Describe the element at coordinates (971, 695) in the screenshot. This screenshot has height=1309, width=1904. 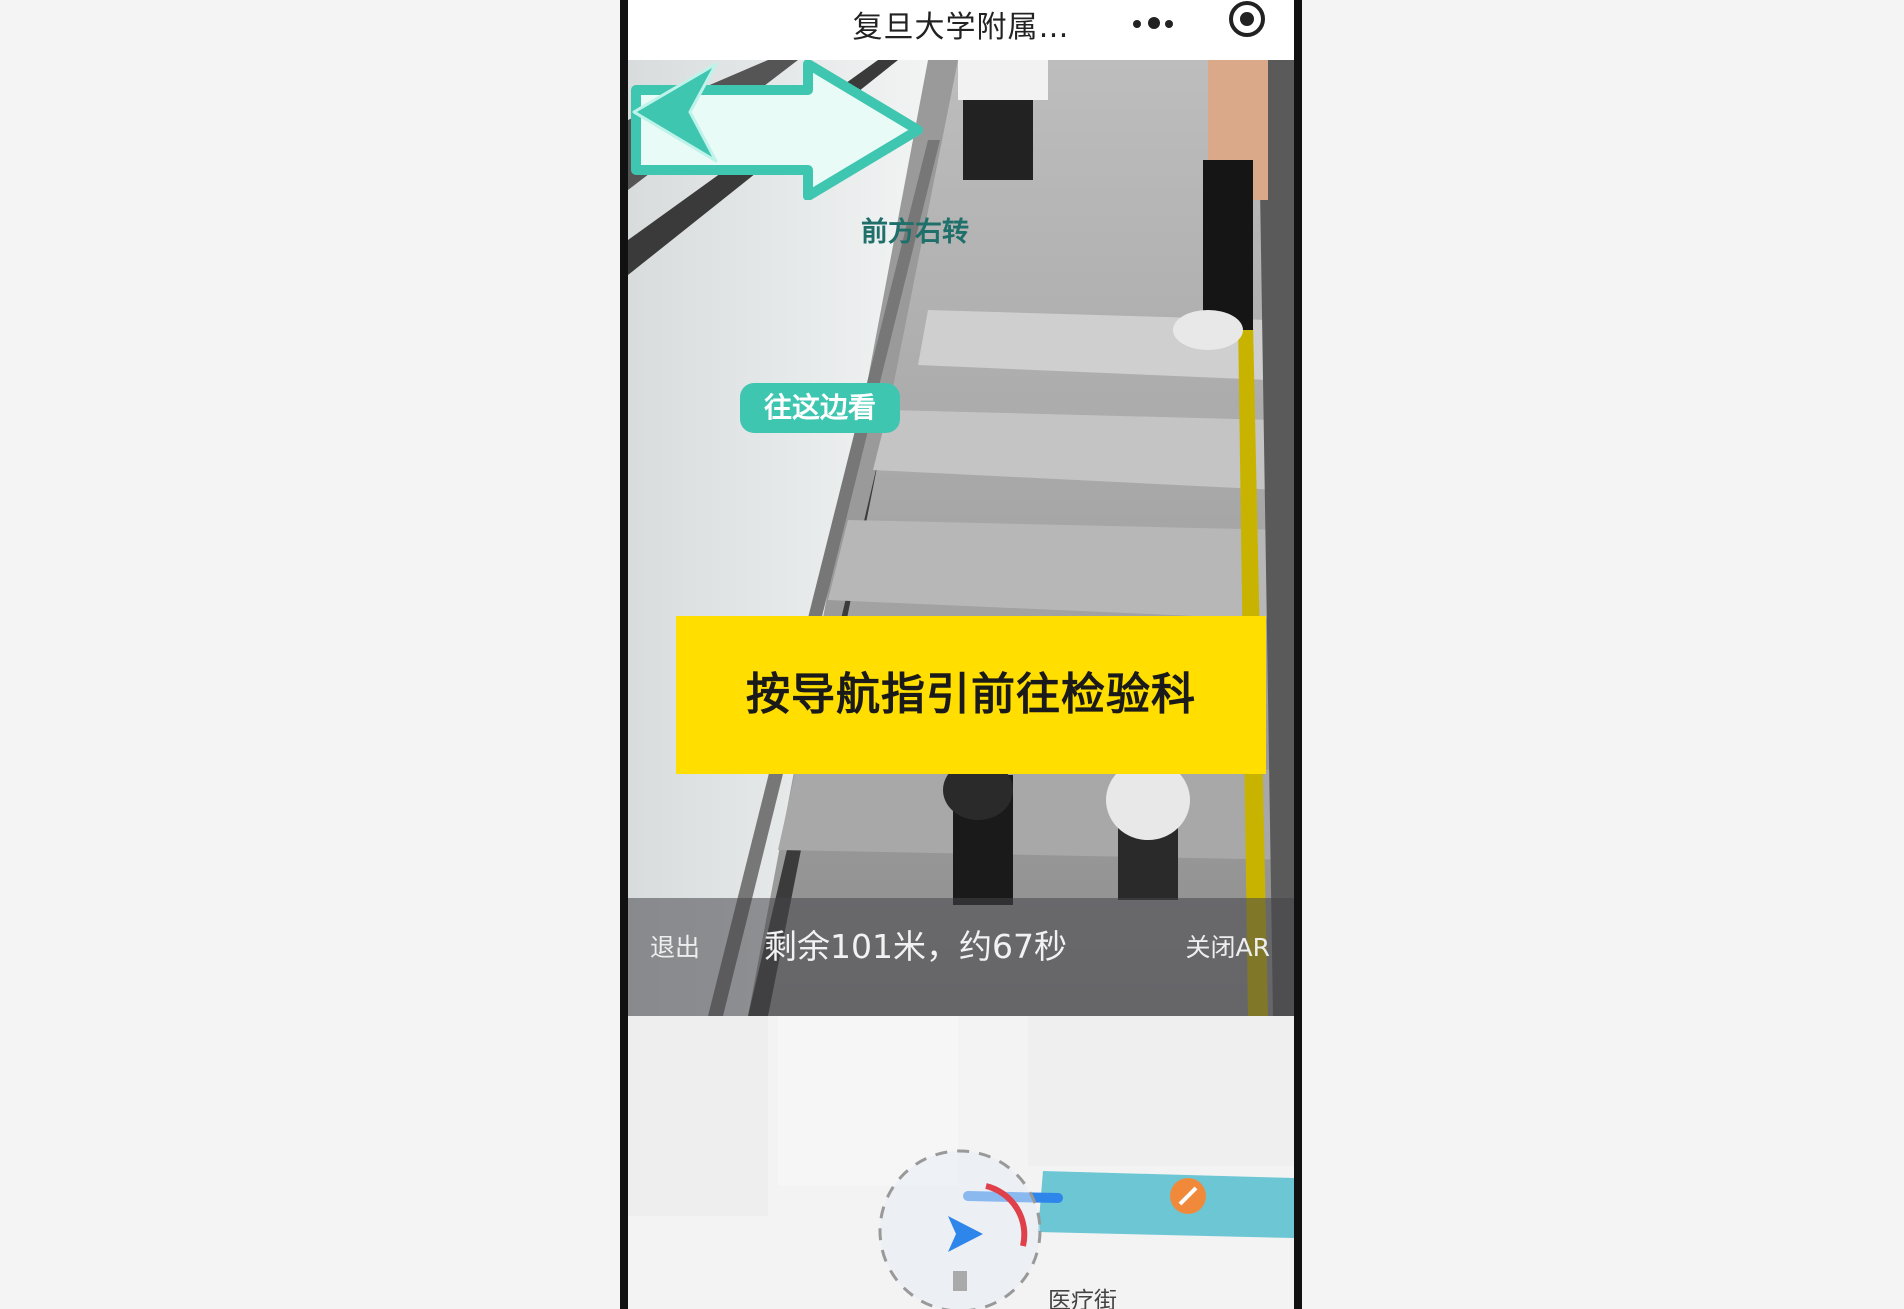
I see `navigation-instruction-banner: 按导航指引前往检验科` at that location.